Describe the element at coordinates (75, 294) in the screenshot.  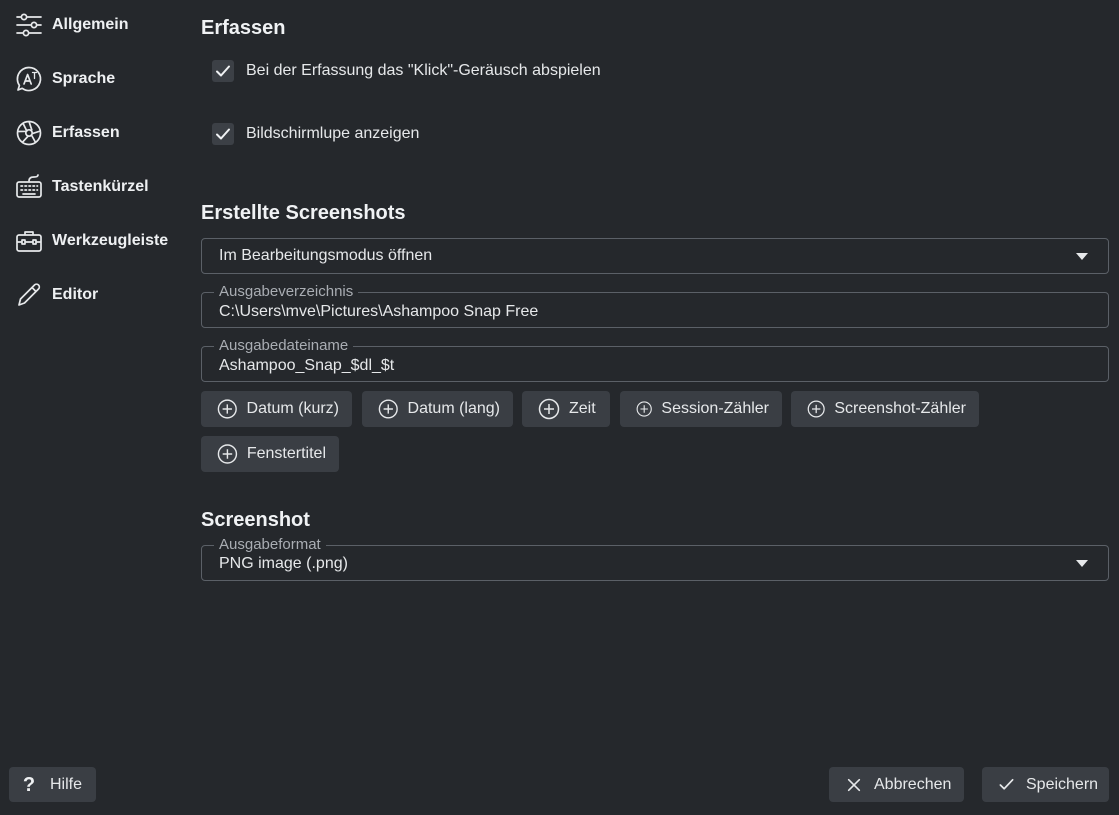
I see `sidebar-item-label: Editor` at that location.